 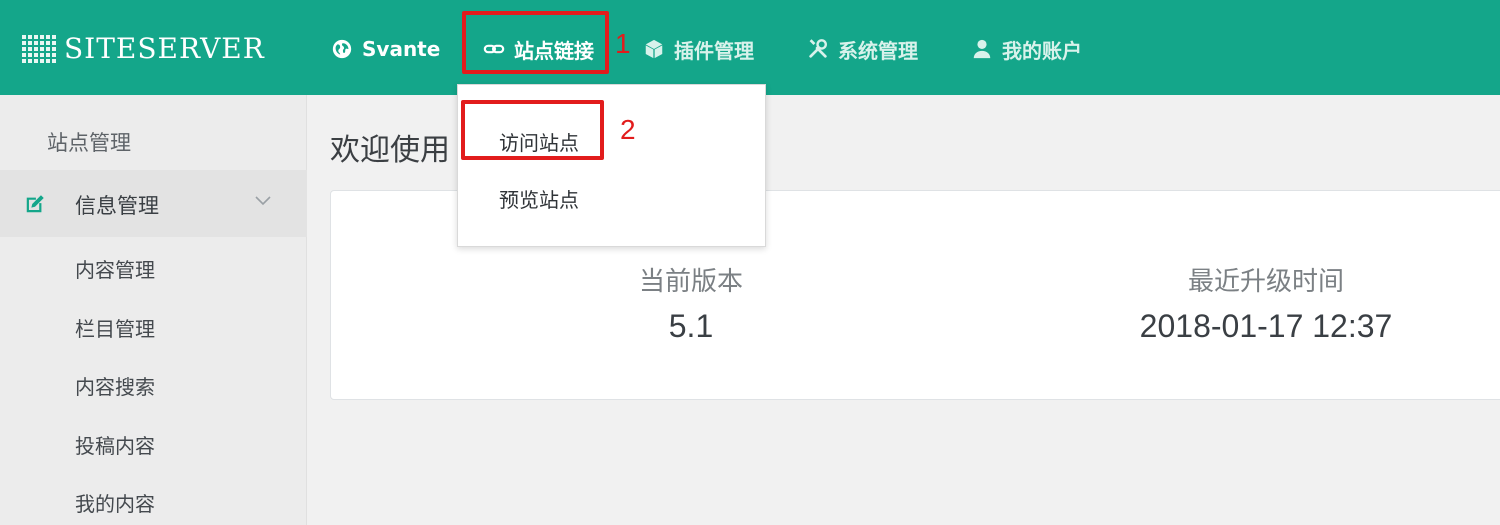 I want to click on version-label: 当前版本, so click(x=690, y=282).